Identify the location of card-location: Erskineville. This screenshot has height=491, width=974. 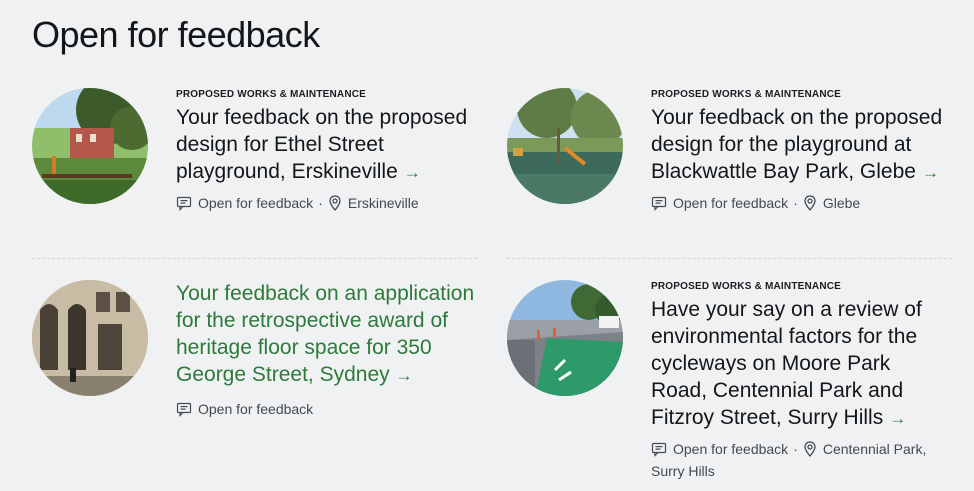
(383, 203).